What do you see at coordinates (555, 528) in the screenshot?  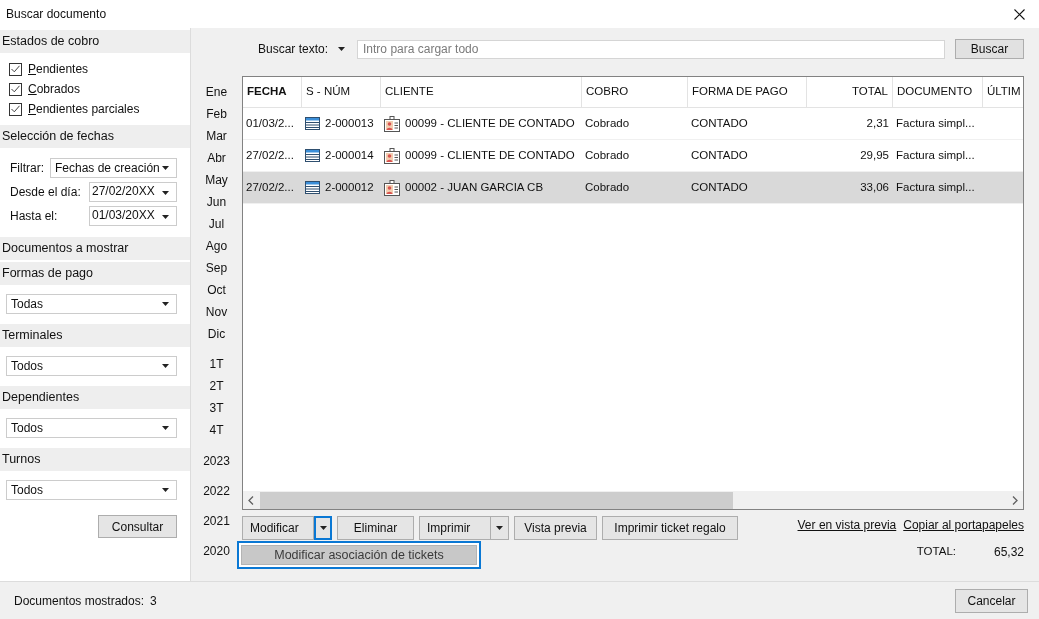 I see `action-button: Vista previa` at bounding box center [555, 528].